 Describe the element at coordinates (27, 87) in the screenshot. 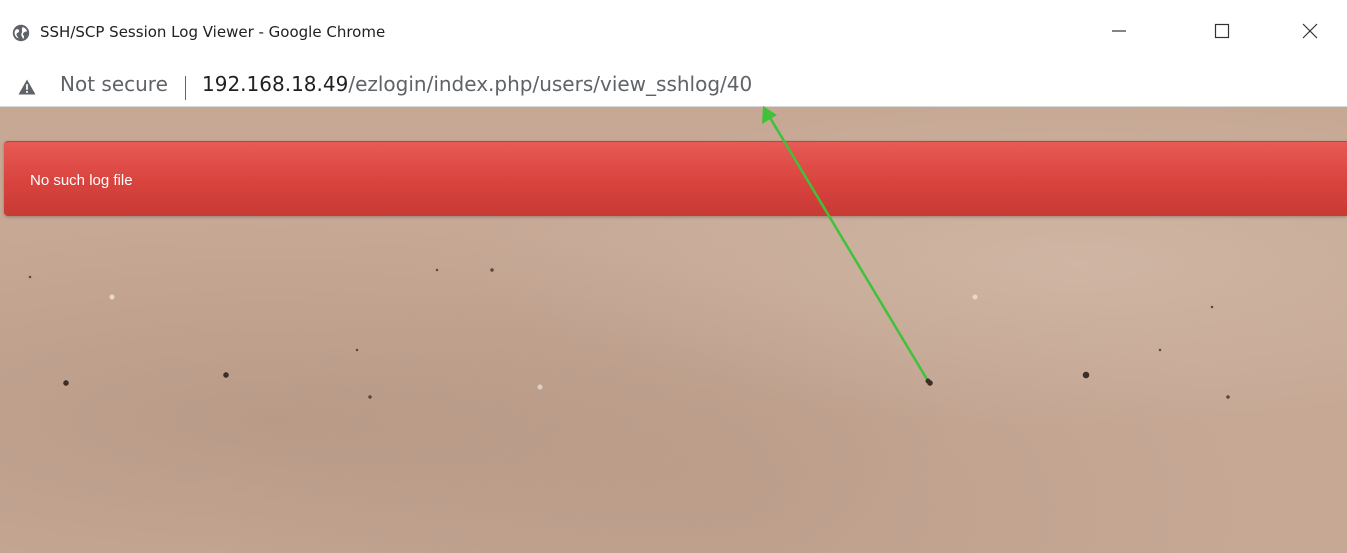

I see `warning-triangle-icon` at that location.